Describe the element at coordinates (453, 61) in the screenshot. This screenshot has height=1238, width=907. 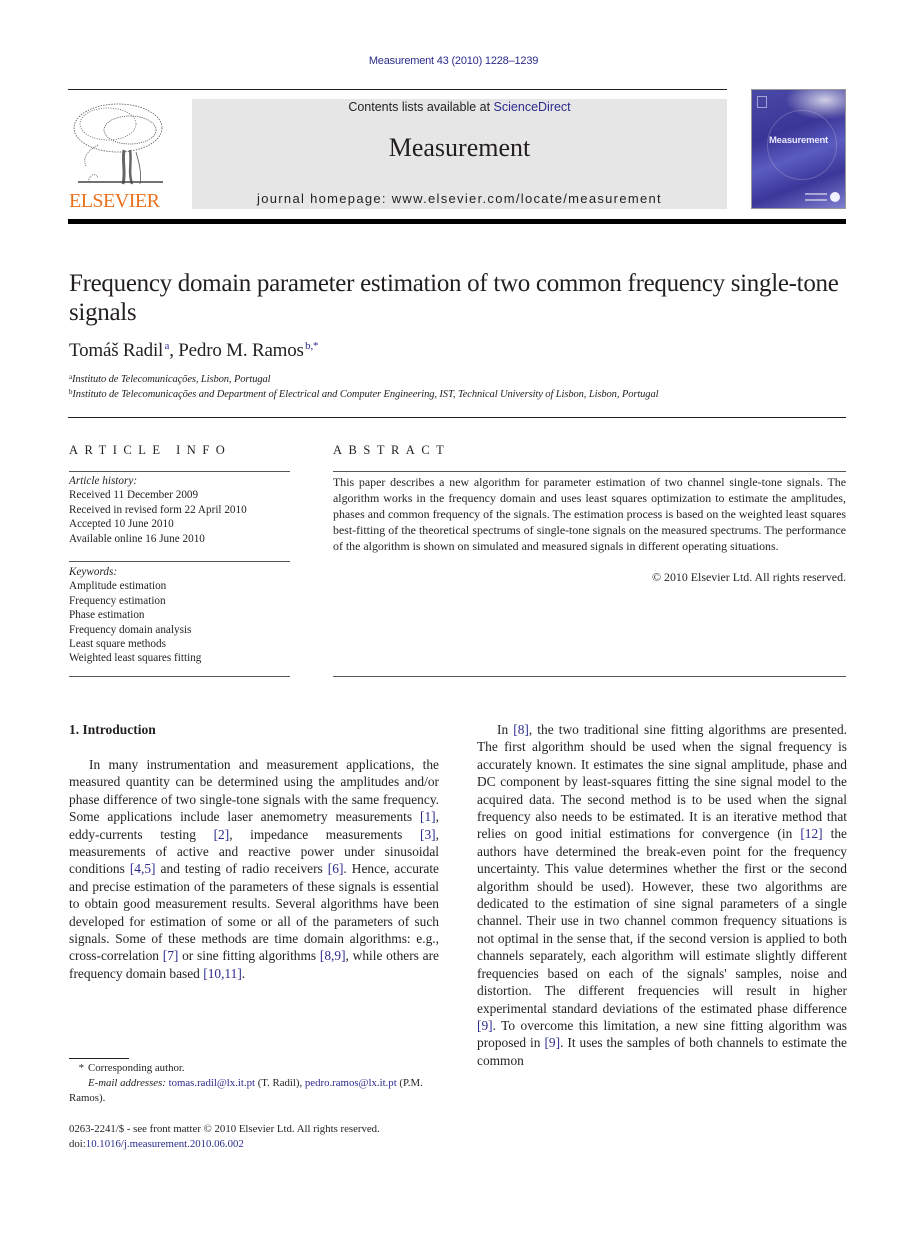
I see `journal-citation-link: Measurement 43 (2010) 1228–1239` at that location.